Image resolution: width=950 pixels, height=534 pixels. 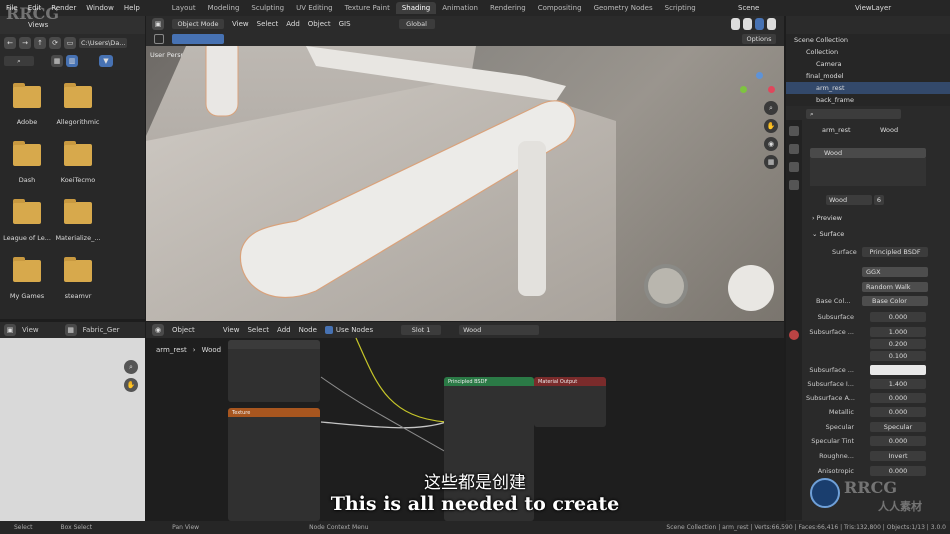 What do you see at coordinates (293, 24) in the screenshot?
I see `vp-menu-add: Add` at bounding box center [293, 24].